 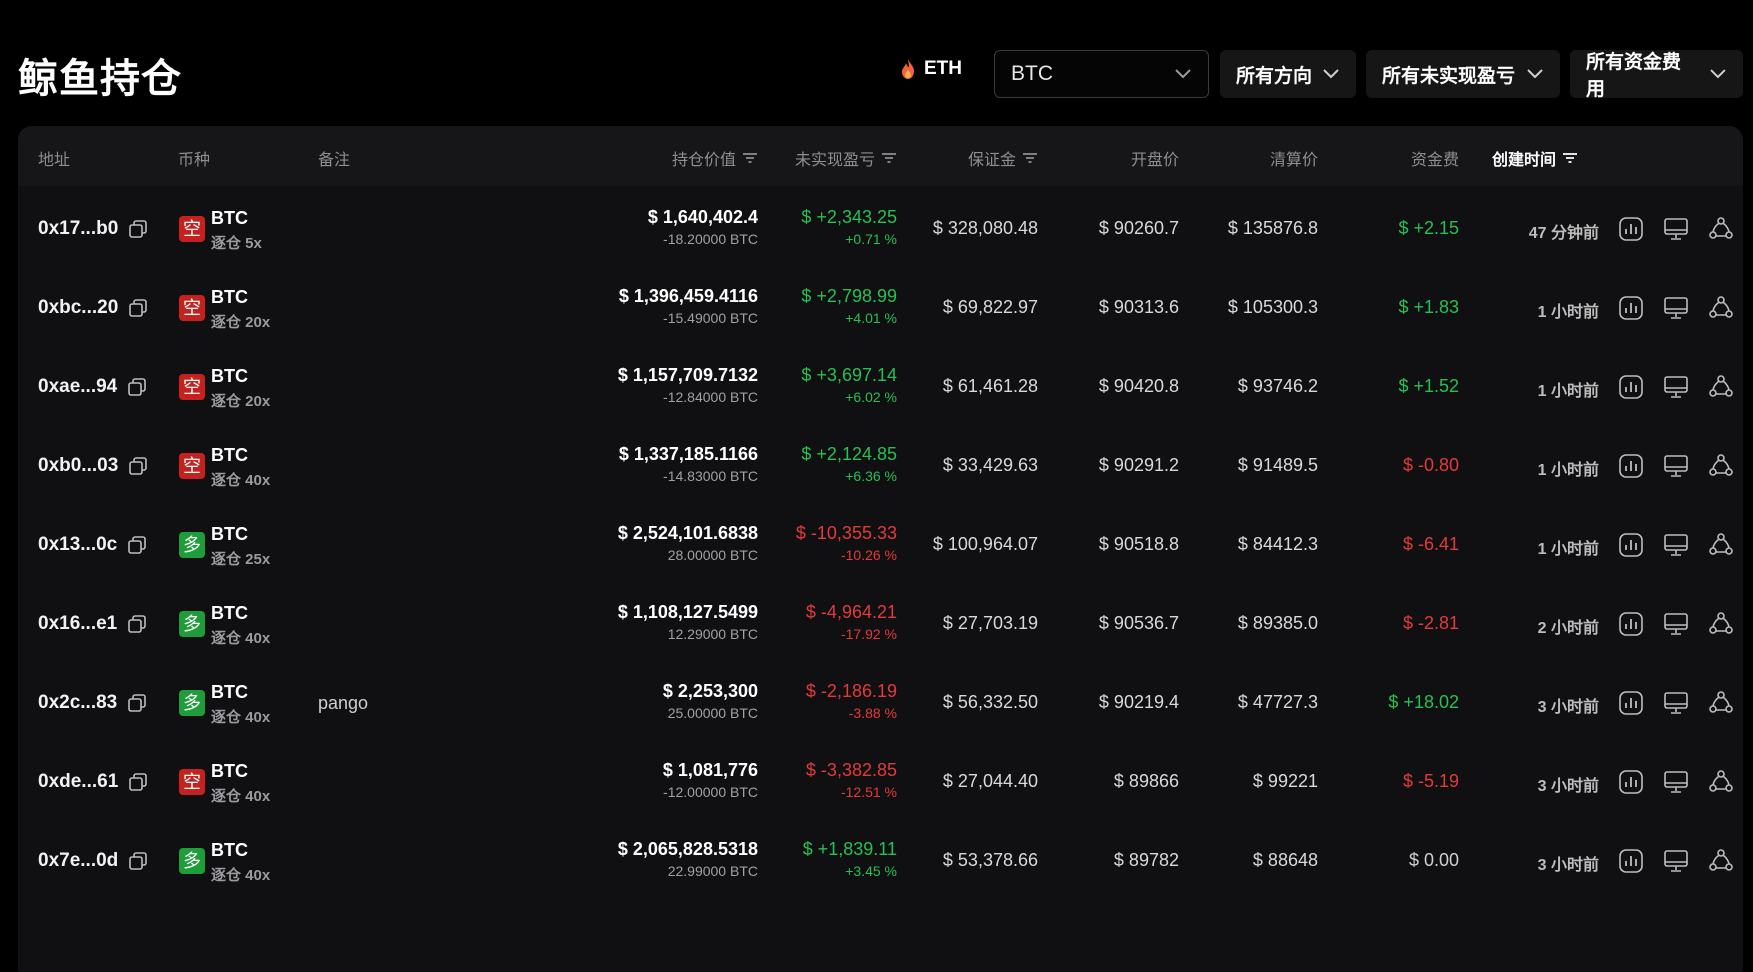 What do you see at coordinates (849, 375) in the screenshot?
I see `unrealized-pnl: $ +3,697.14` at bounding box center [849, 375].